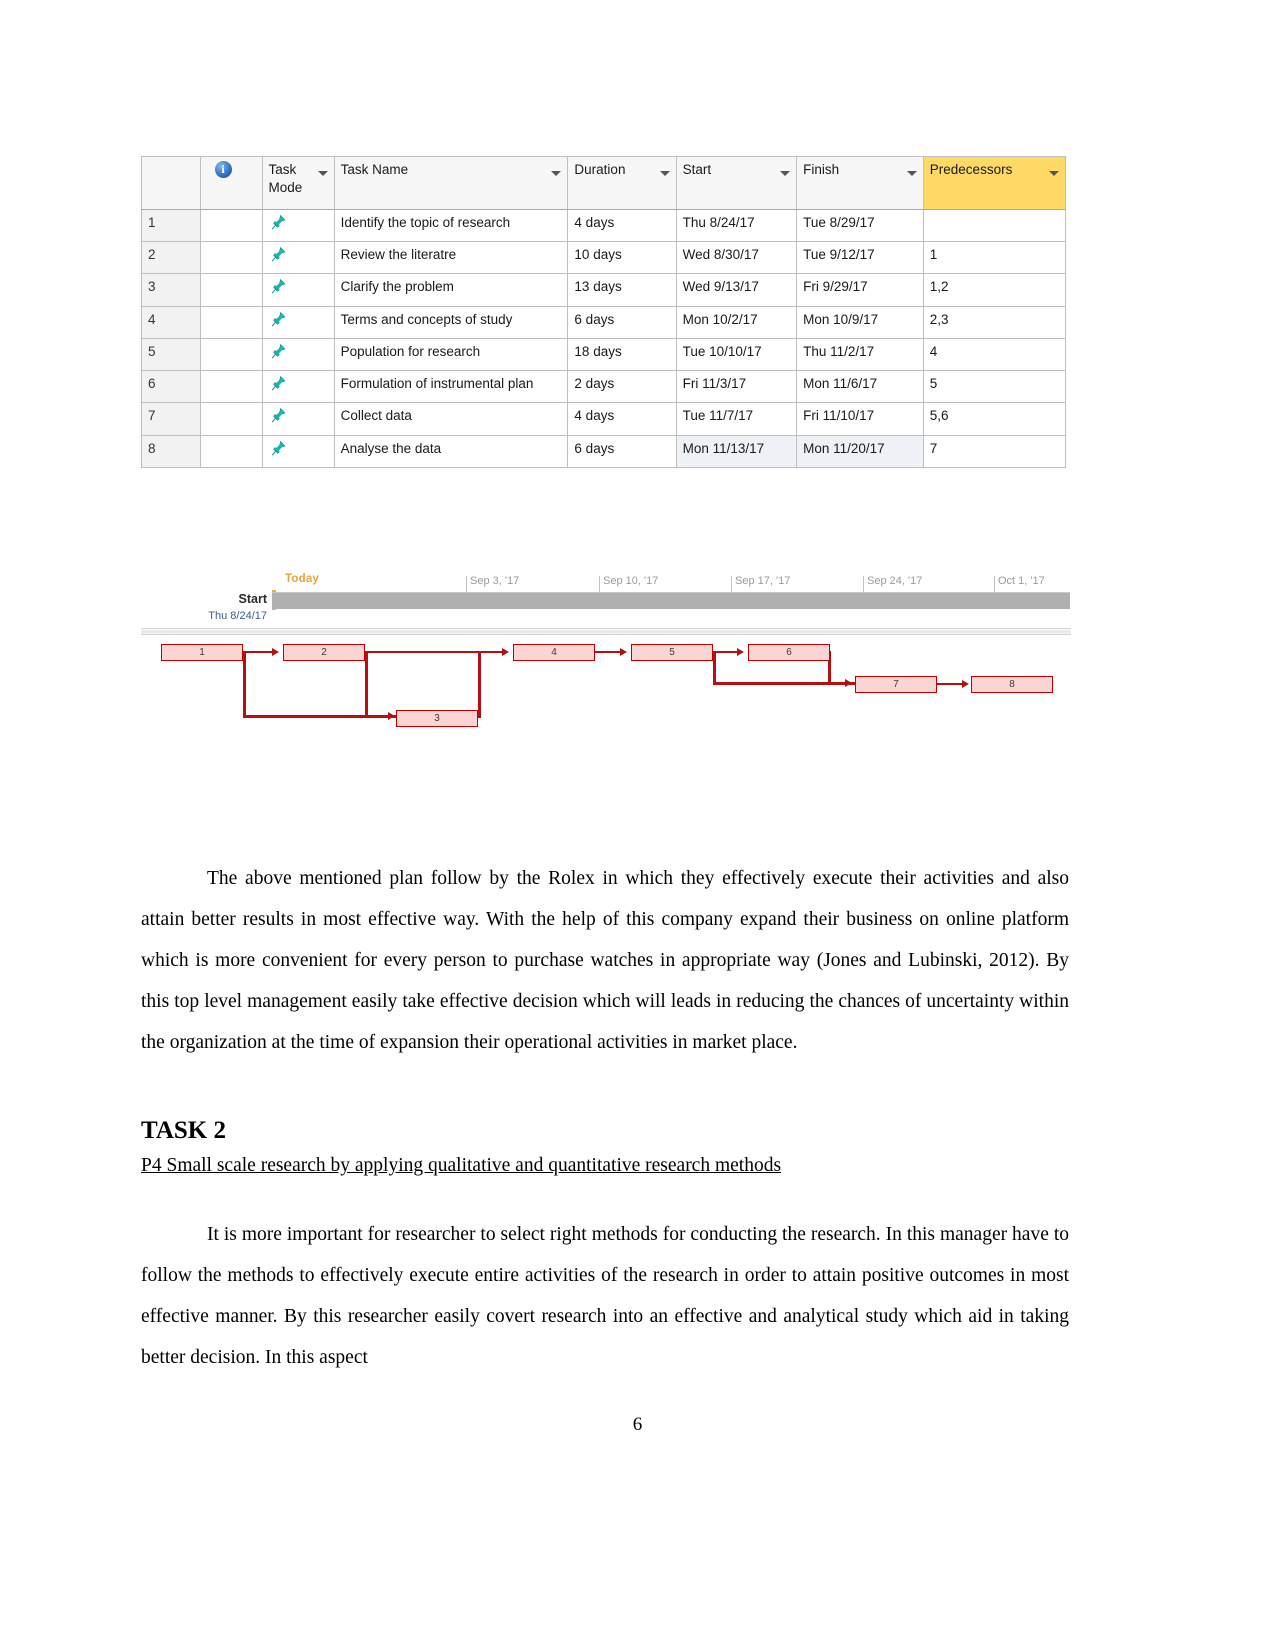 Image resolution: width=1275 pixels, height=1650 pixels. What do you see at coordinates (736, 387) in the screenshot?
I see `cell-start: Fri 11/3/17` at bounding box center [736, 387].